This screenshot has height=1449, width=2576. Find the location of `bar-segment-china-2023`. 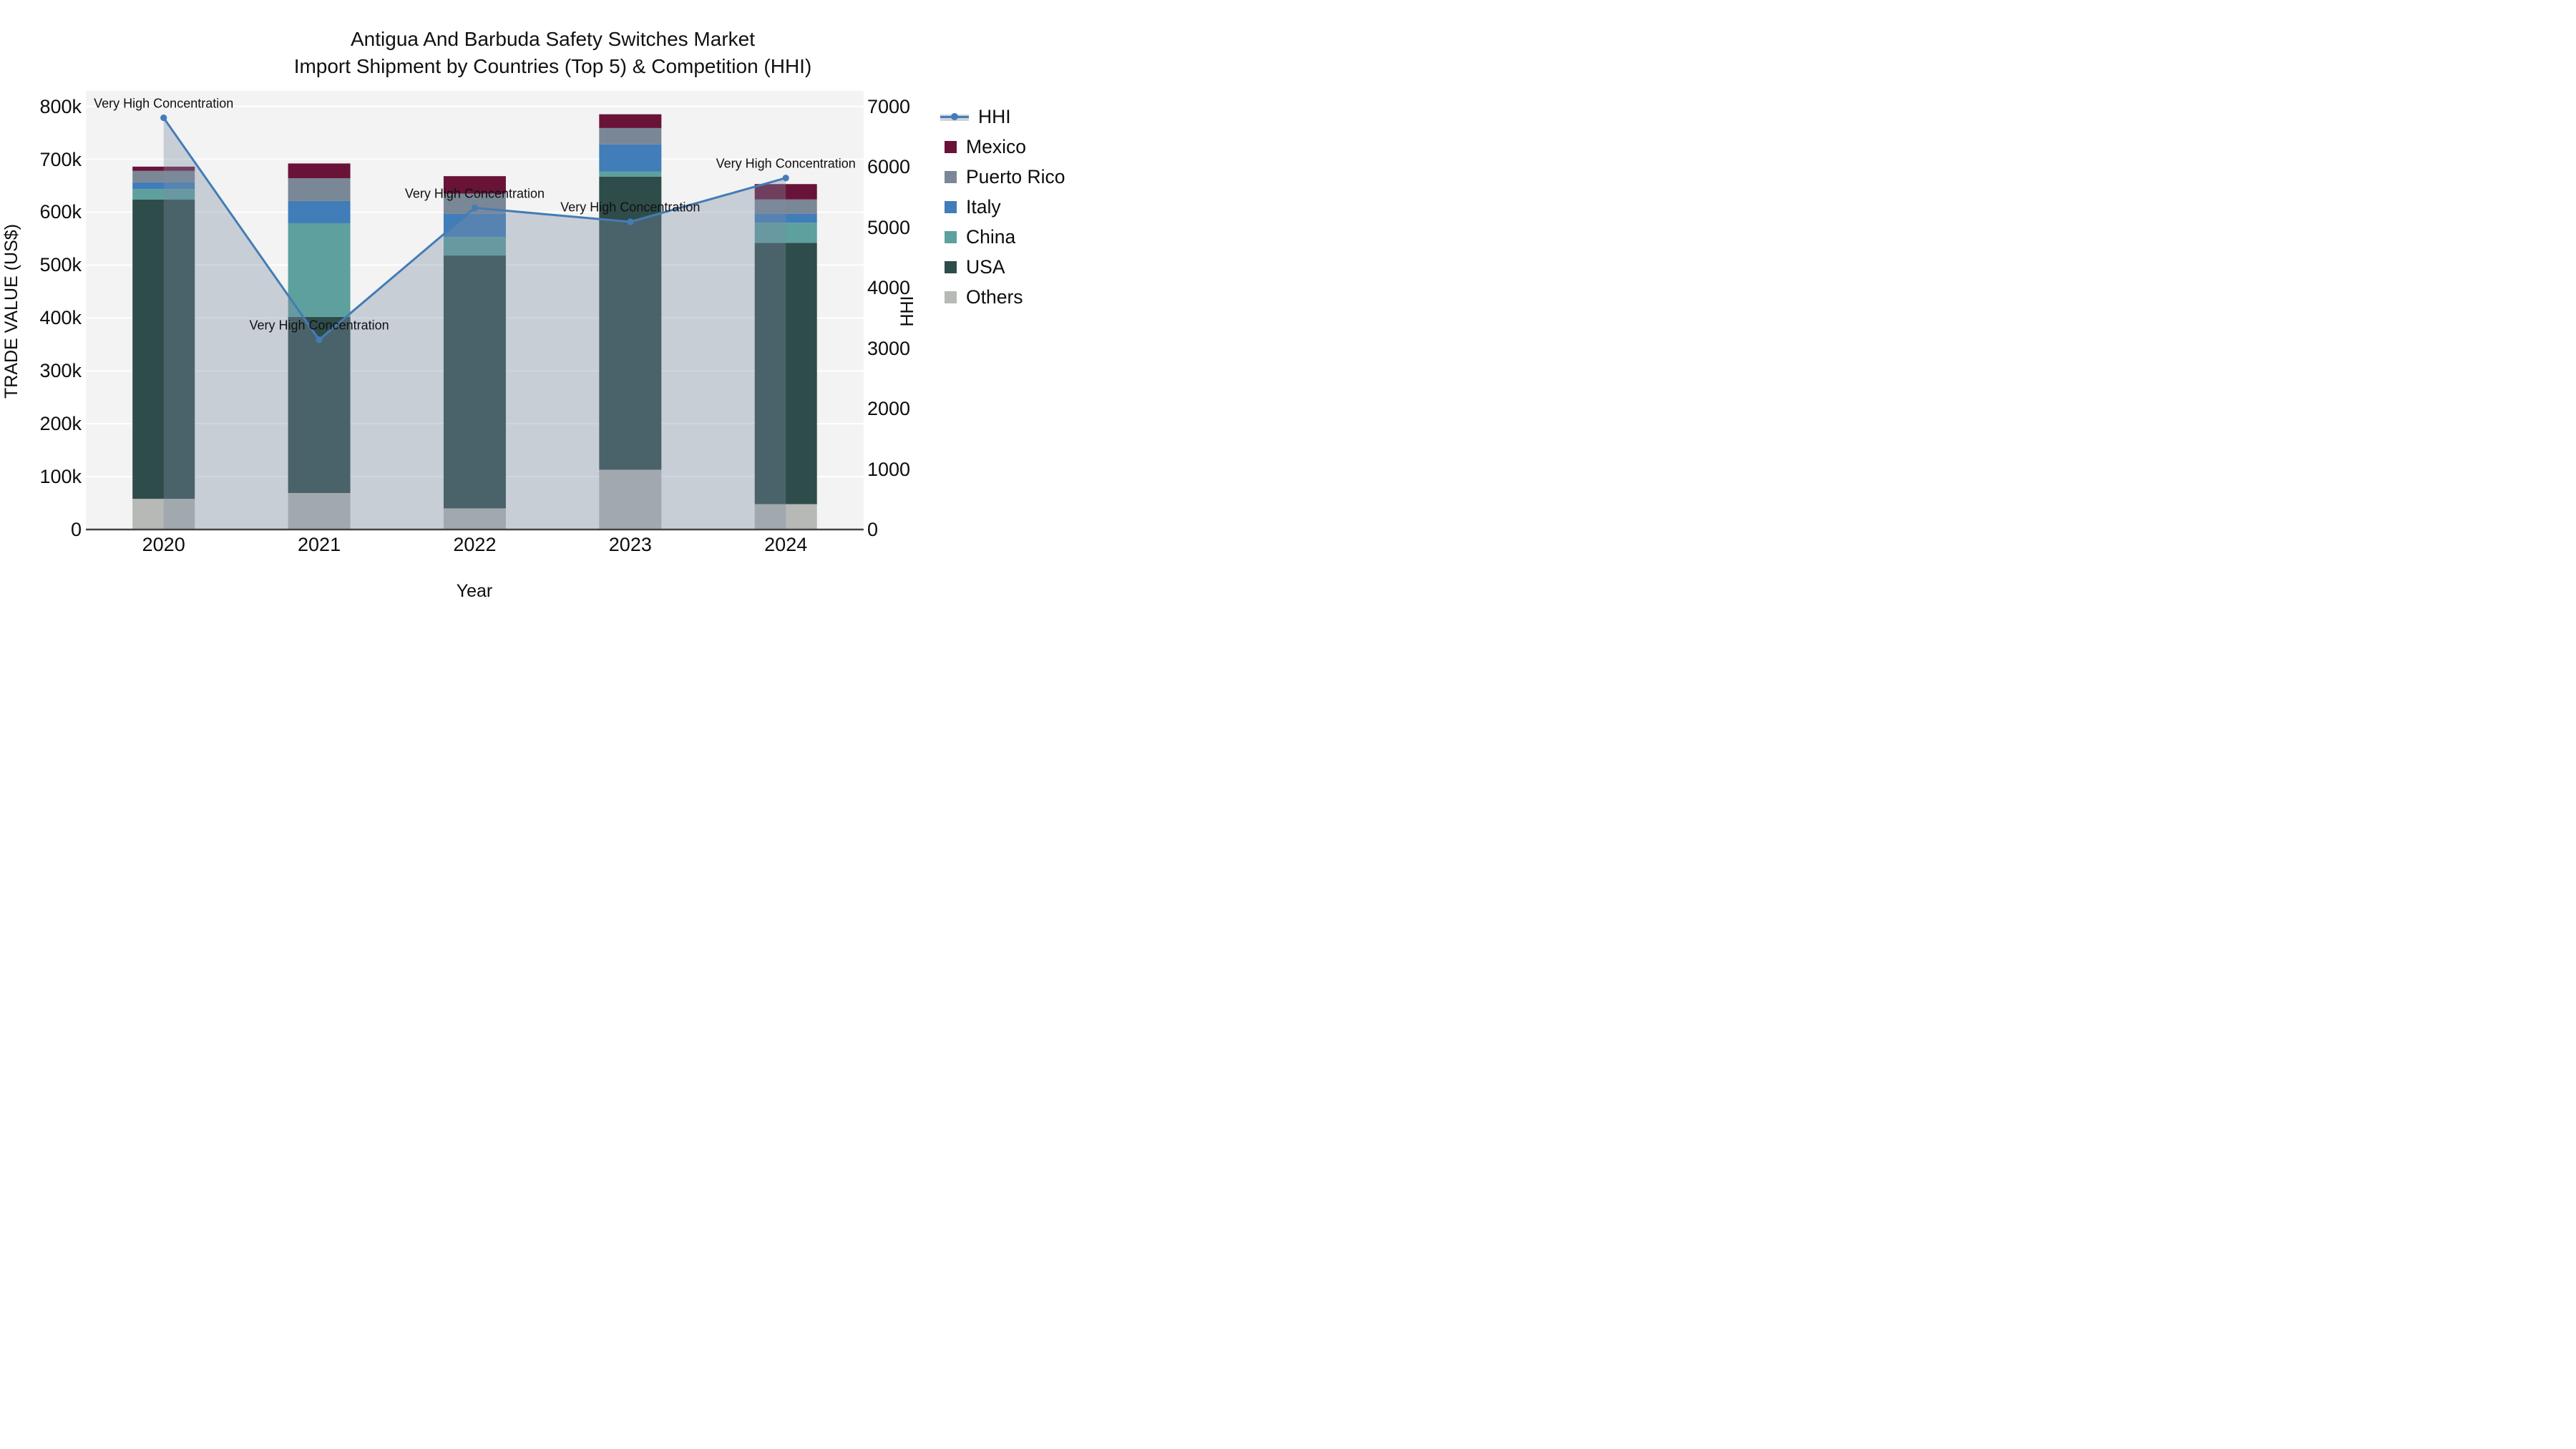

bar-segment-china-2023 is located at coordinates (630, 174).